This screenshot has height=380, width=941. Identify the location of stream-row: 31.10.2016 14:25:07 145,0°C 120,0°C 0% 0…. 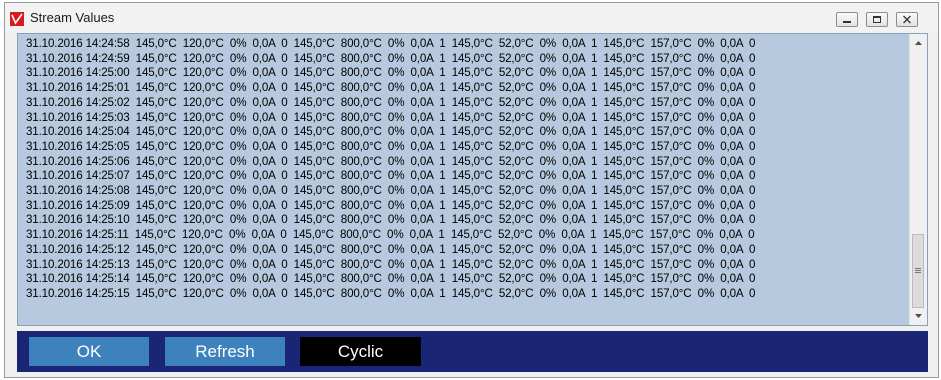
(391, 176).